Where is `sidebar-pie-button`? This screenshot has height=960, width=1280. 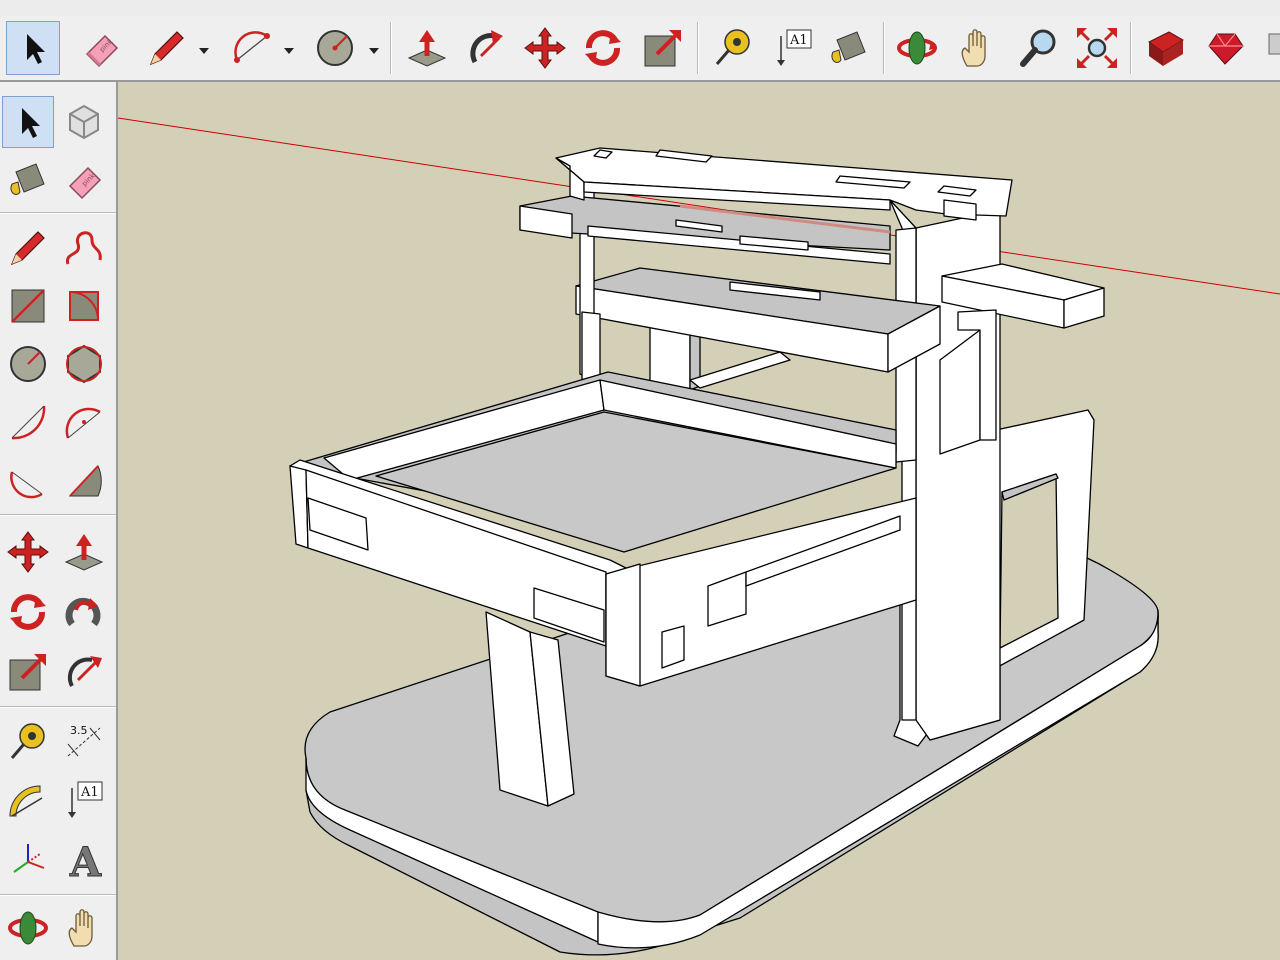 sidebar-pie-button is located at coordinates (84, 480).